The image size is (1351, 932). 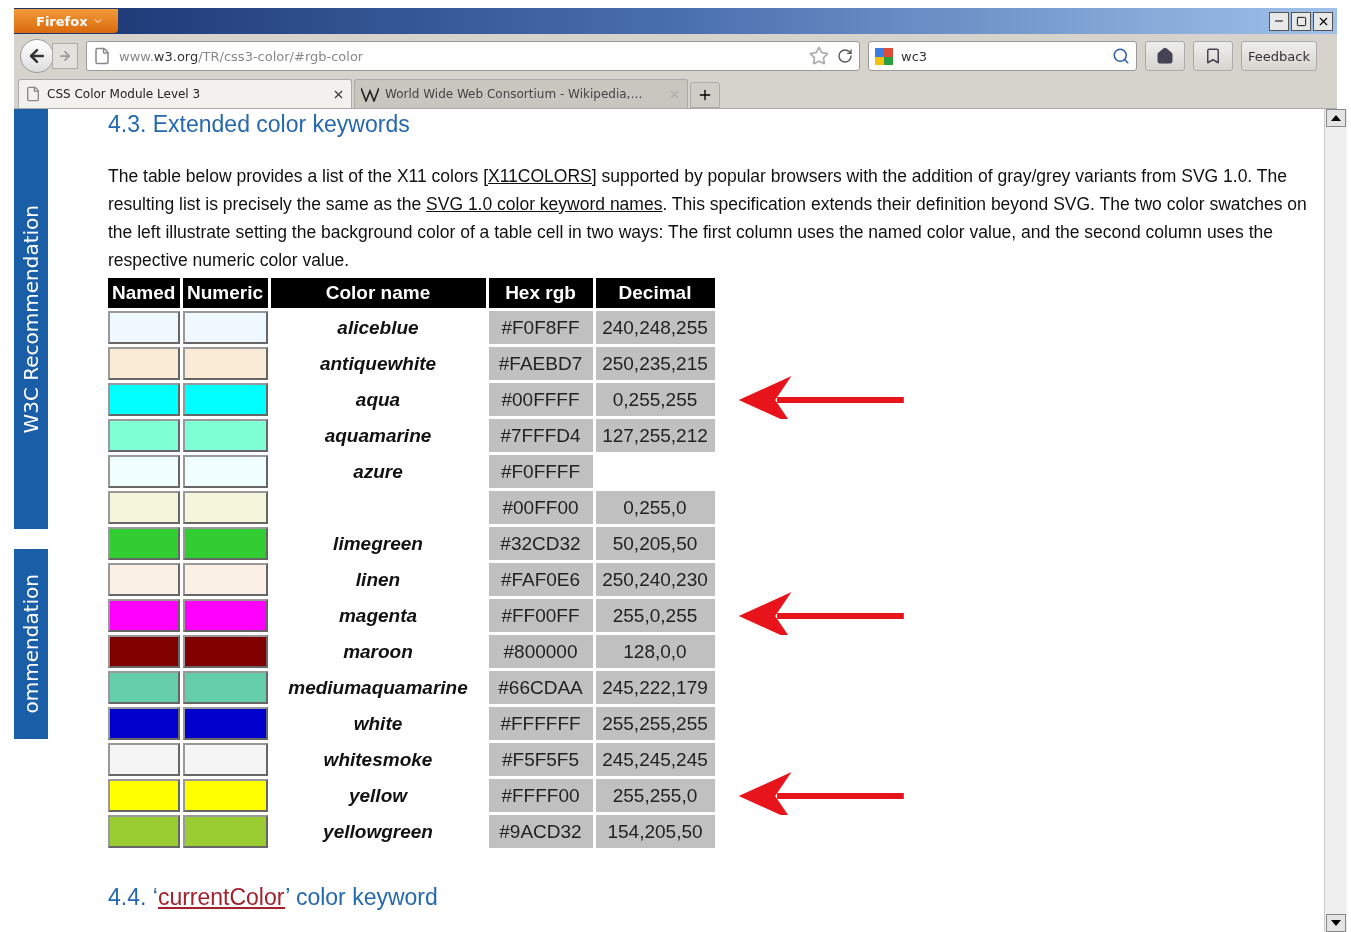 I want to click on back-button, so click(x=37, y=56).